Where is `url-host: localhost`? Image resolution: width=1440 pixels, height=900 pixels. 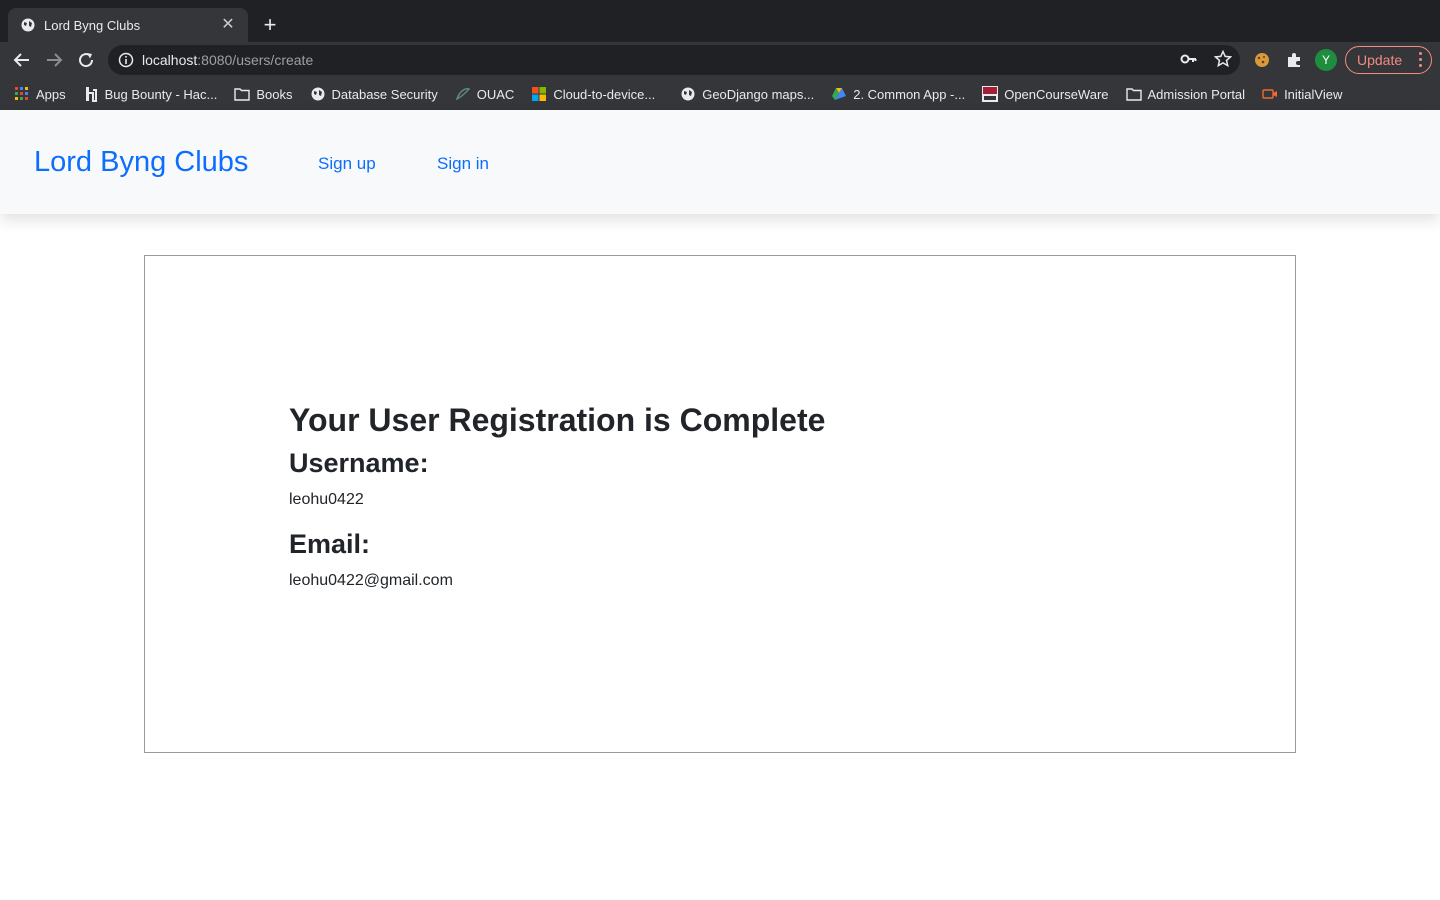 url-host: localhost is located at coordinates (170, 60).